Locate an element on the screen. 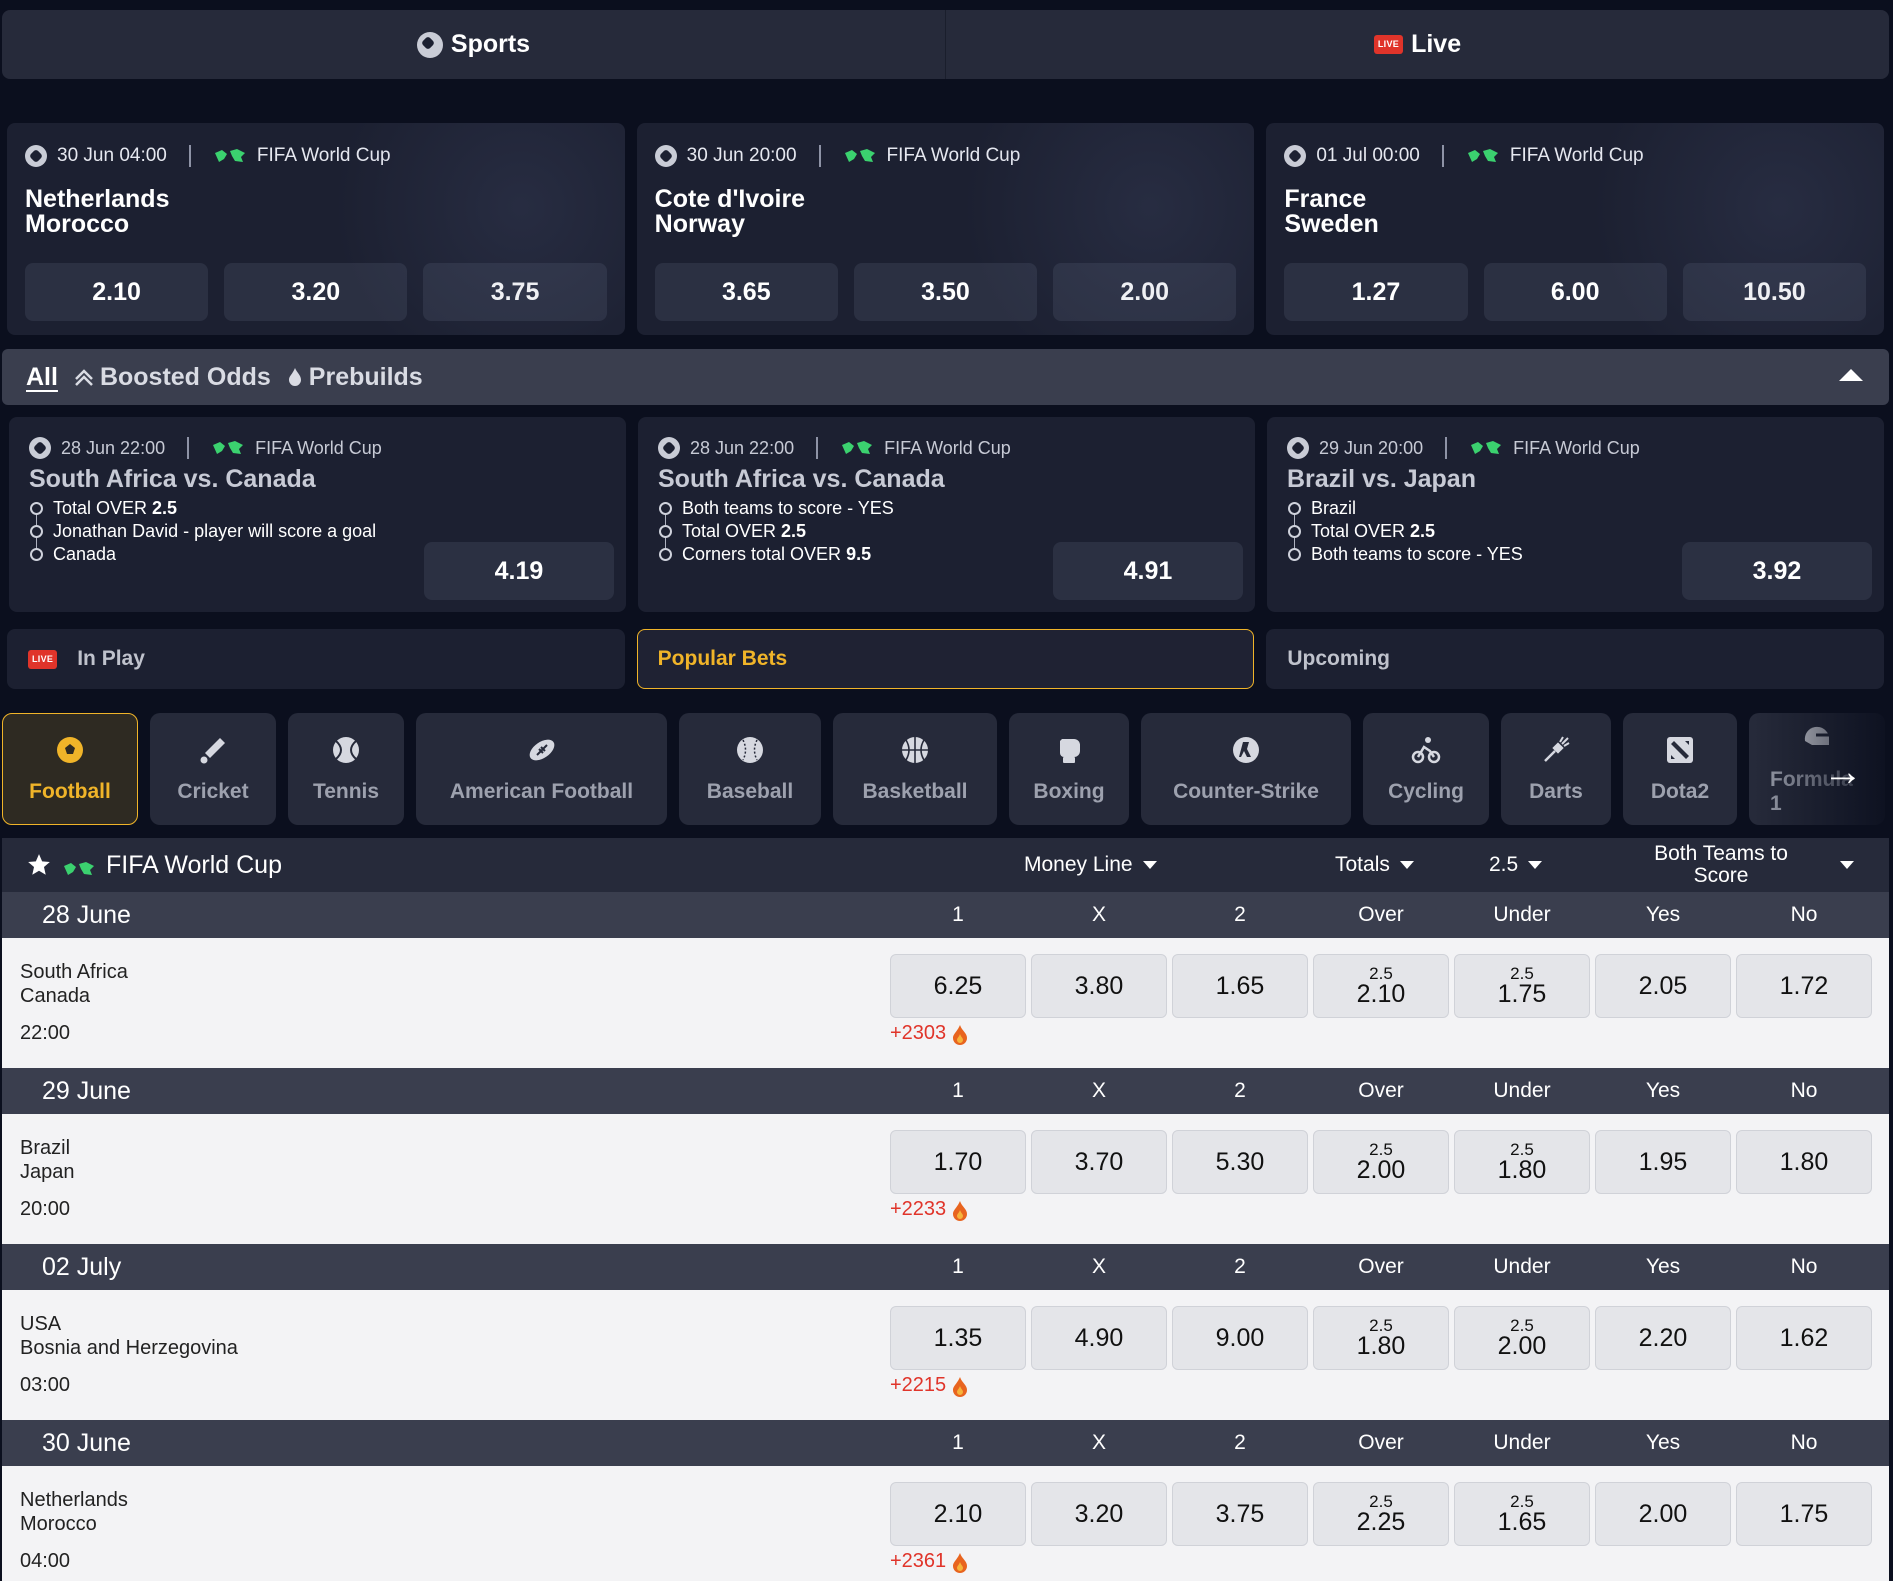 The width and height of the screenshot is (1893, 1581). filter-boosted-odds: Boosted Odds is located at coordinates (172, 377).